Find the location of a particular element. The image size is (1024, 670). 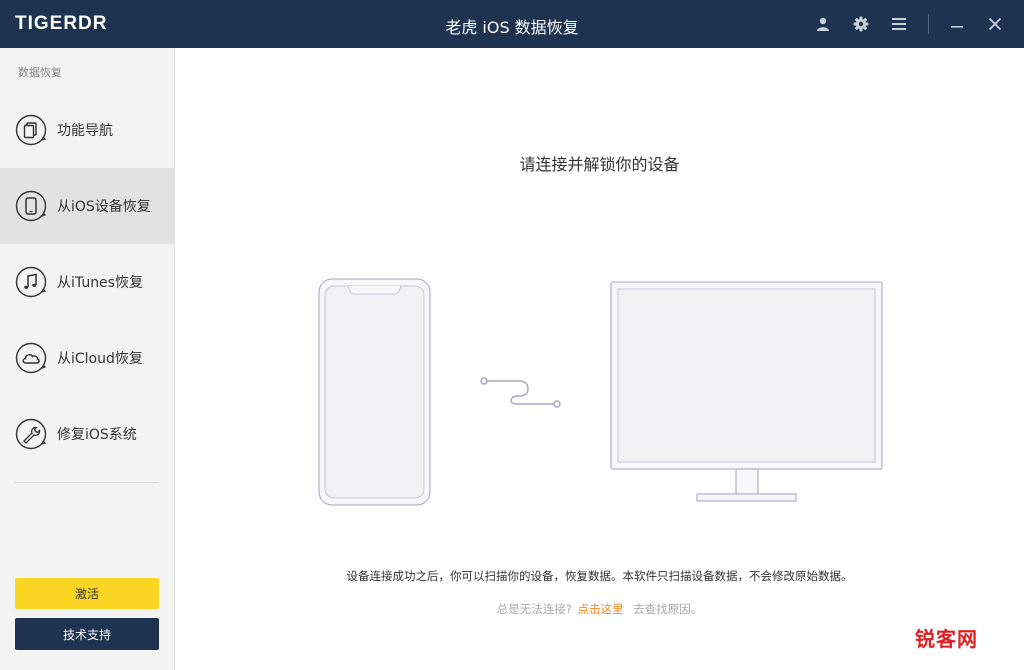

sidebar-item-ios-device: 从iOS设备恢复 is located at coordinates (87, 206).